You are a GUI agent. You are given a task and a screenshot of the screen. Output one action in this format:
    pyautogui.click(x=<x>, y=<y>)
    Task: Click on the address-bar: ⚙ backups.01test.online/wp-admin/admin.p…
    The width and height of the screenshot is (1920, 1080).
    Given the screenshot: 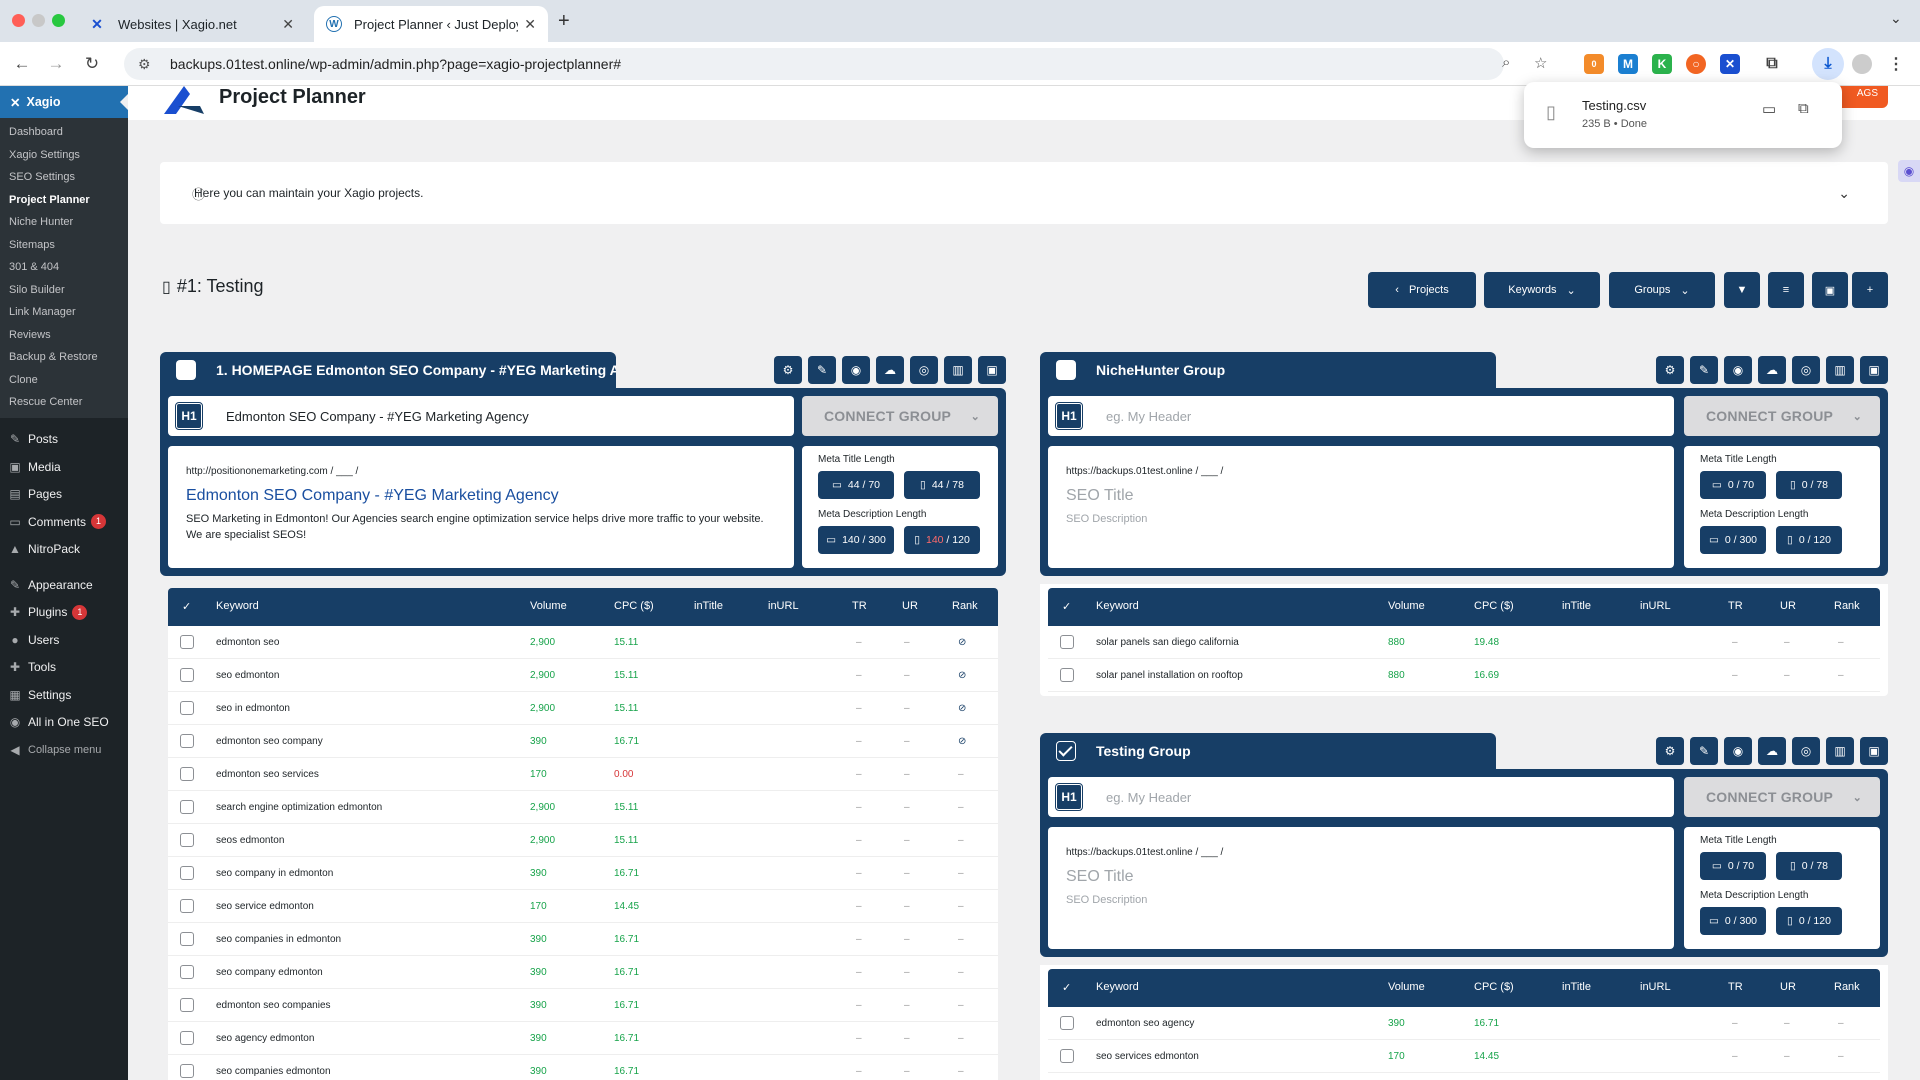 What is the action you would take?
    pyautogui.click(x=835, y=64)
    